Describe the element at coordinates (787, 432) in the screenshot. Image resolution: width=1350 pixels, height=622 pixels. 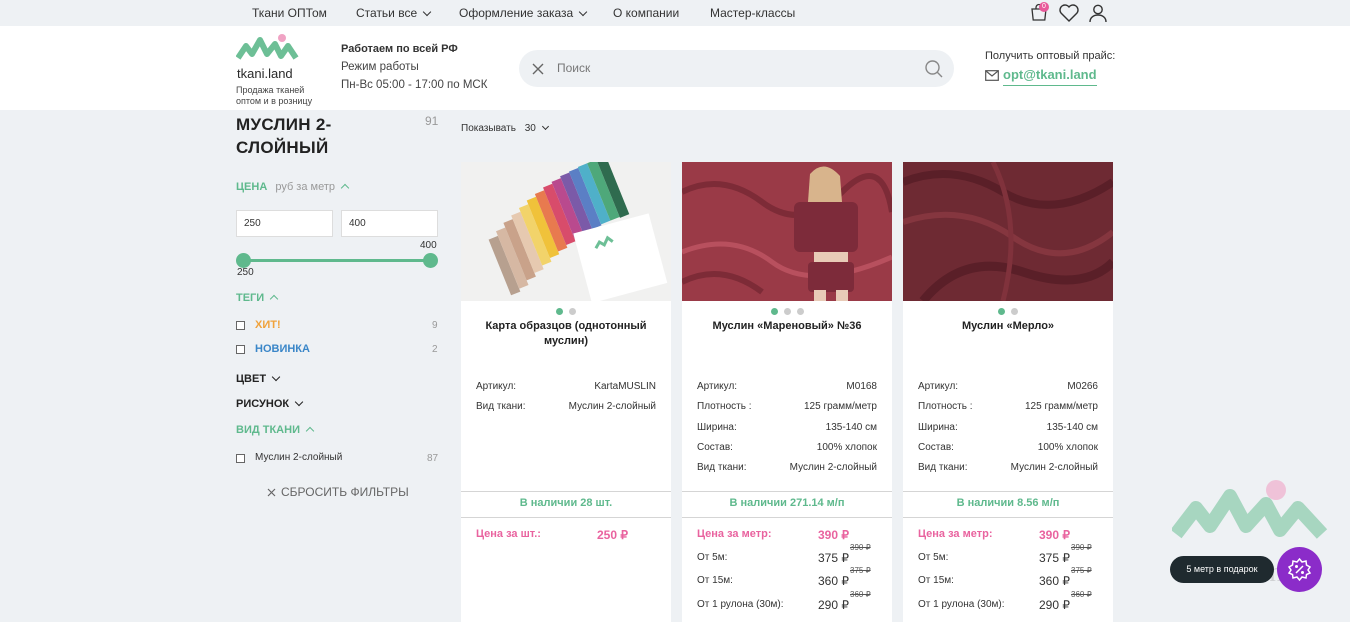
I see `spec-row: Ширина: 135-140 см` at that location.